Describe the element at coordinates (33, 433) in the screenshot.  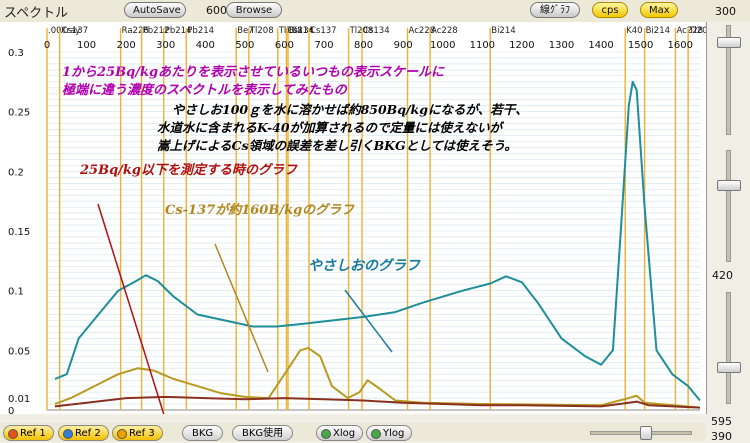
I see `ref1-label: Ref 1` at that location.